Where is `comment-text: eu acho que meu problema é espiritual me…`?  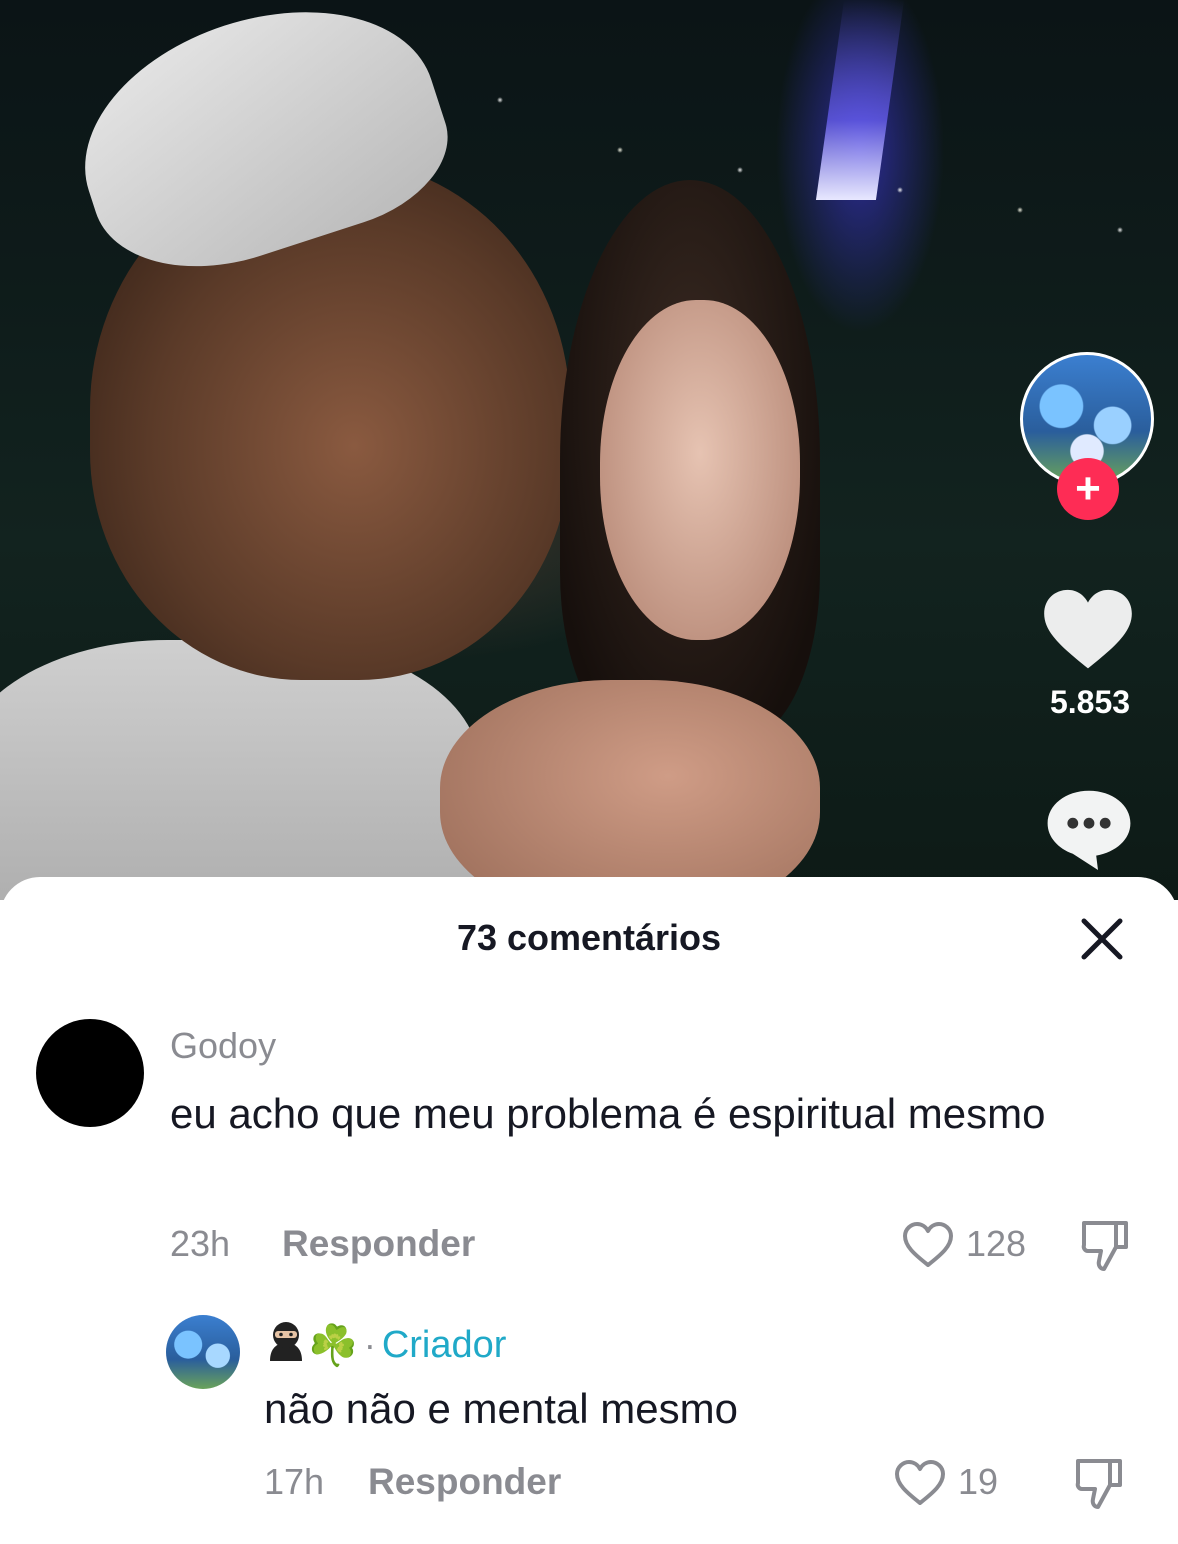
comment-text: eu acho que meu problema é espiritual me… is located at coordinates (608, 1113).